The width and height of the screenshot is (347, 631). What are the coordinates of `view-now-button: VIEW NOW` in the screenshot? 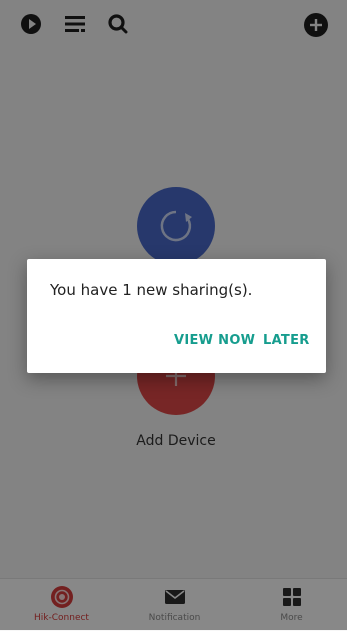 It's located at (214, 340).